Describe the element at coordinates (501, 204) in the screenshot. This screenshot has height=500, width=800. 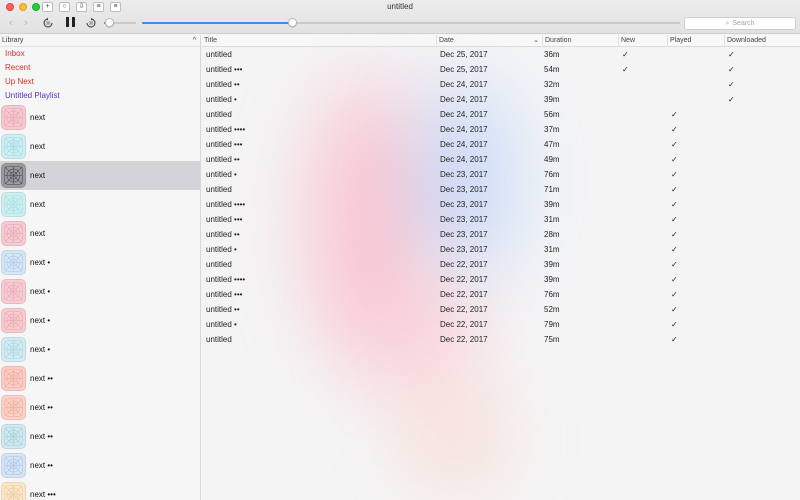
I see `table-row: untitled •••• Dec 23, 2017 39m ✓` at that location.